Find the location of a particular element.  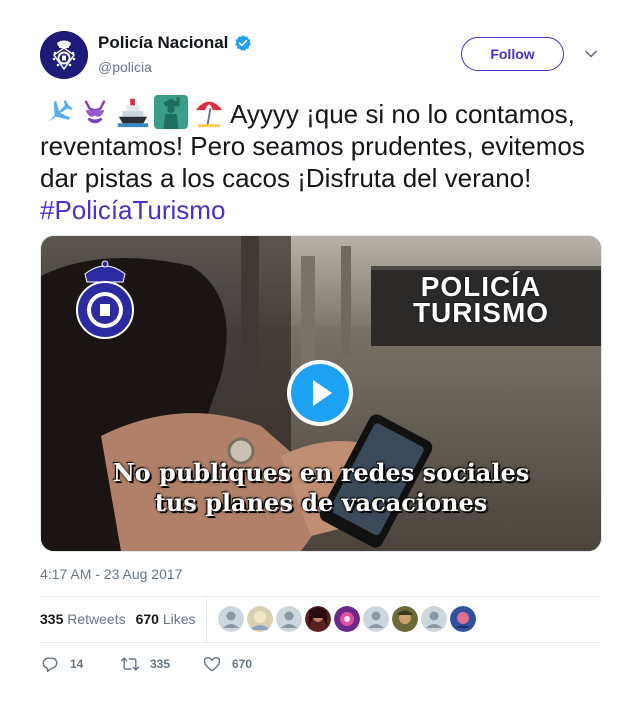

author-handle: @policia is located at coordinates (125, 67).